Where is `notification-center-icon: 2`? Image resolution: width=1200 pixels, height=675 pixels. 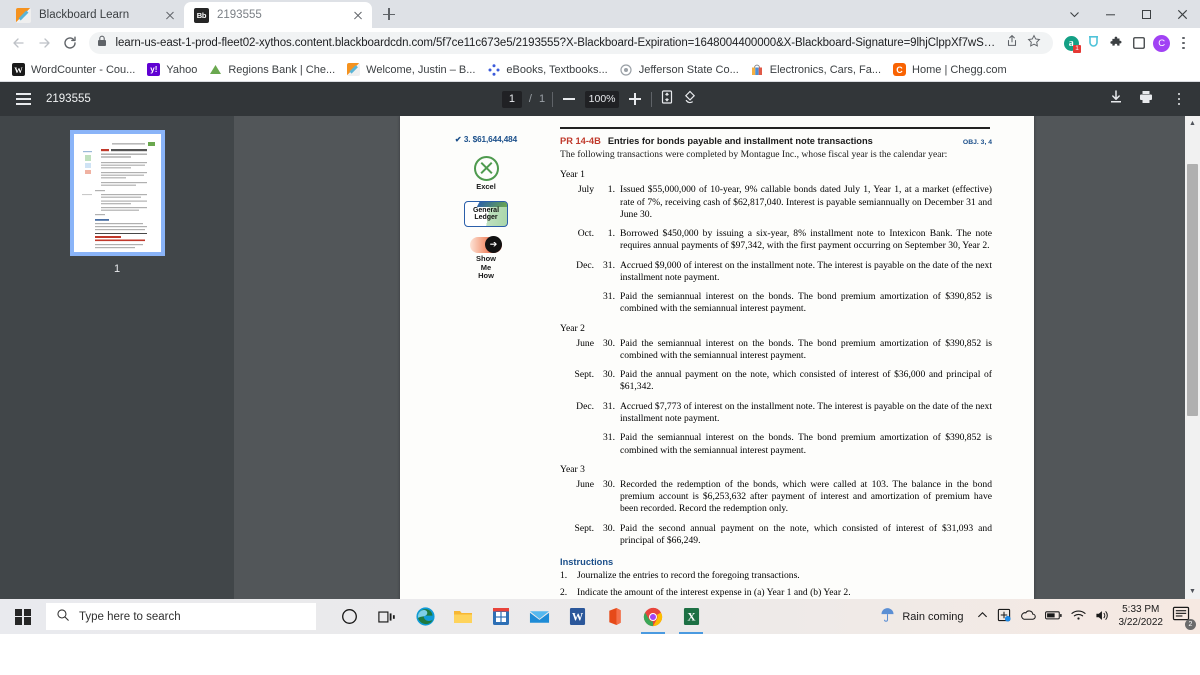 notification-center-icon: 2 is located at coordinates (1184, 618).